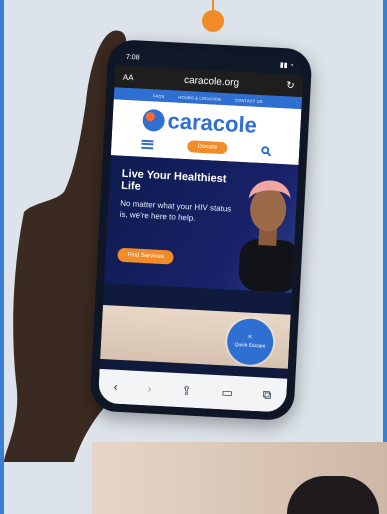 This screenshot has width=387, height=514. I want to click on hero-portrait, so click(269, 236).